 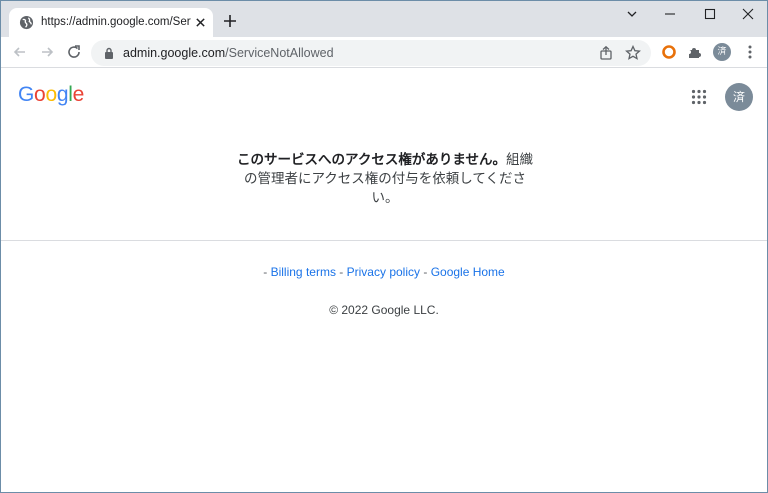 What do you see at coordinates (78, 94) in the screenshot?
I see `logo-letter: e` at bounding box center [78, 94].